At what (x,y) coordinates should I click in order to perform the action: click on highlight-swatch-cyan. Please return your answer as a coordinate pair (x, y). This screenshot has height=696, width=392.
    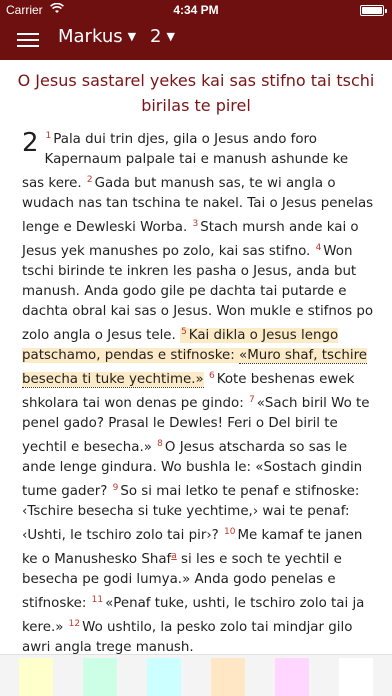
    Looking at the image, I should click on (164, 677).